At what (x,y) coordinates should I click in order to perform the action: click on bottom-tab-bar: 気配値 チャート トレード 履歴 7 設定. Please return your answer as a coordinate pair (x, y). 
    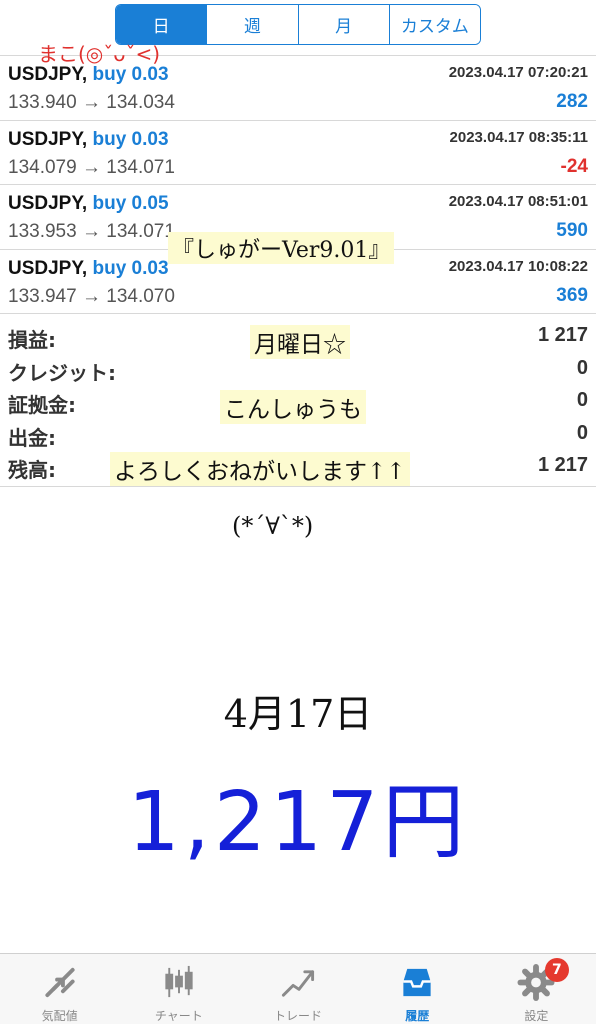
    Looking at the image, I should click on (298, 988).